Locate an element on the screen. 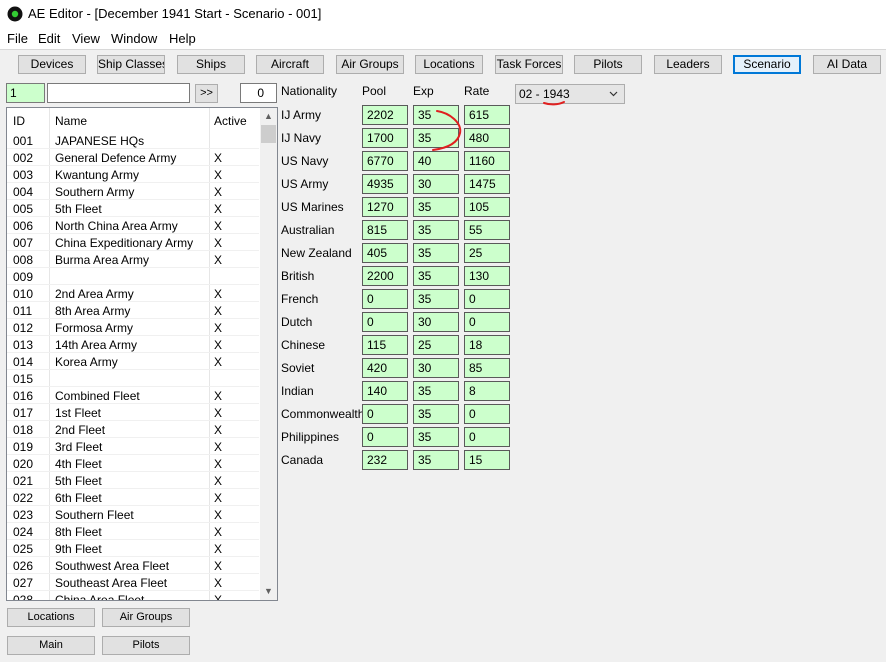  pool-field: 815 is located at coordinates (385, 230).